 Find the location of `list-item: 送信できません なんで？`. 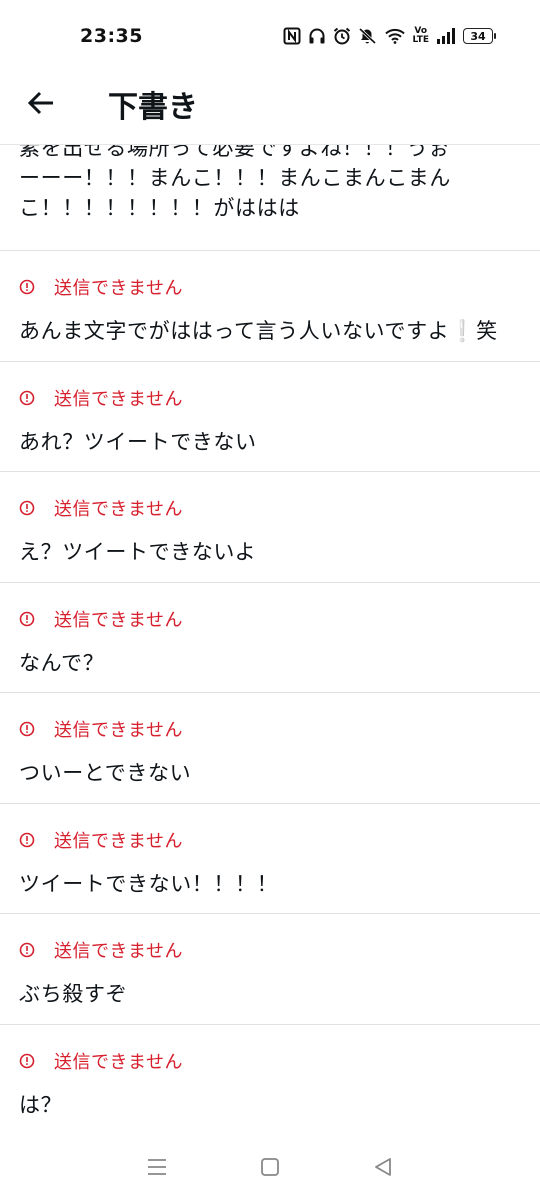

list-item: 送信できません なんで？ is located at coordinates (270, 638).